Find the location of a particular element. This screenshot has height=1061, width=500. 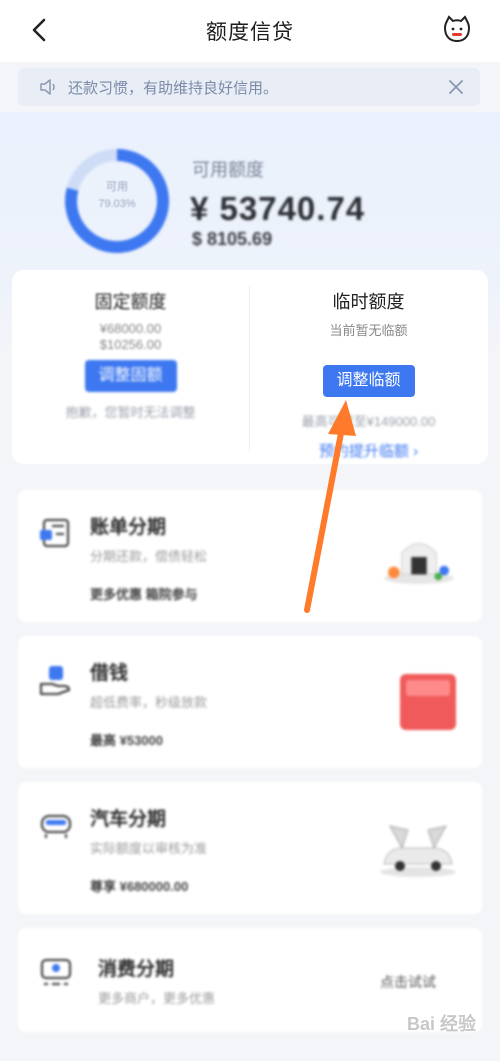

product-name: 借钱 is located at coordinates (109, 673).